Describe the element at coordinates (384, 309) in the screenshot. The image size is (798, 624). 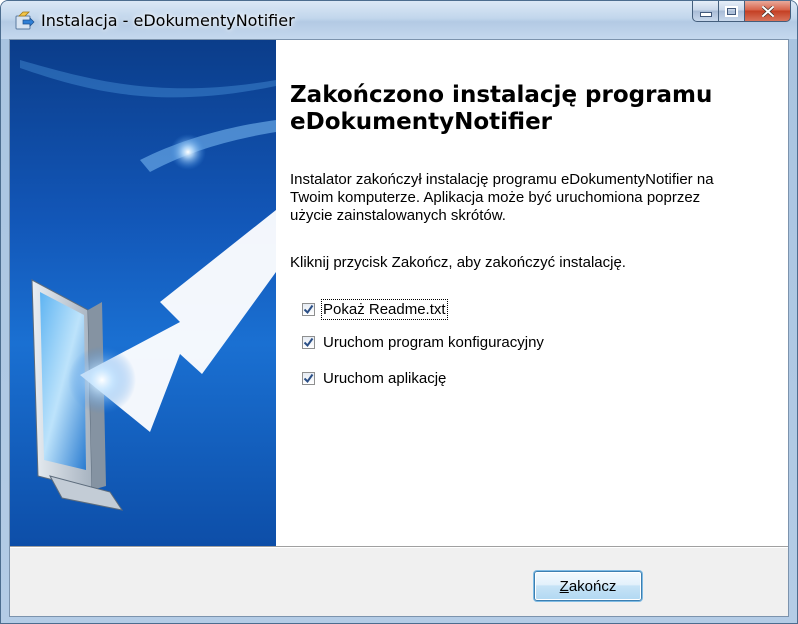
I see `show-readme-label: Pokaż Readme.txt` at that location.